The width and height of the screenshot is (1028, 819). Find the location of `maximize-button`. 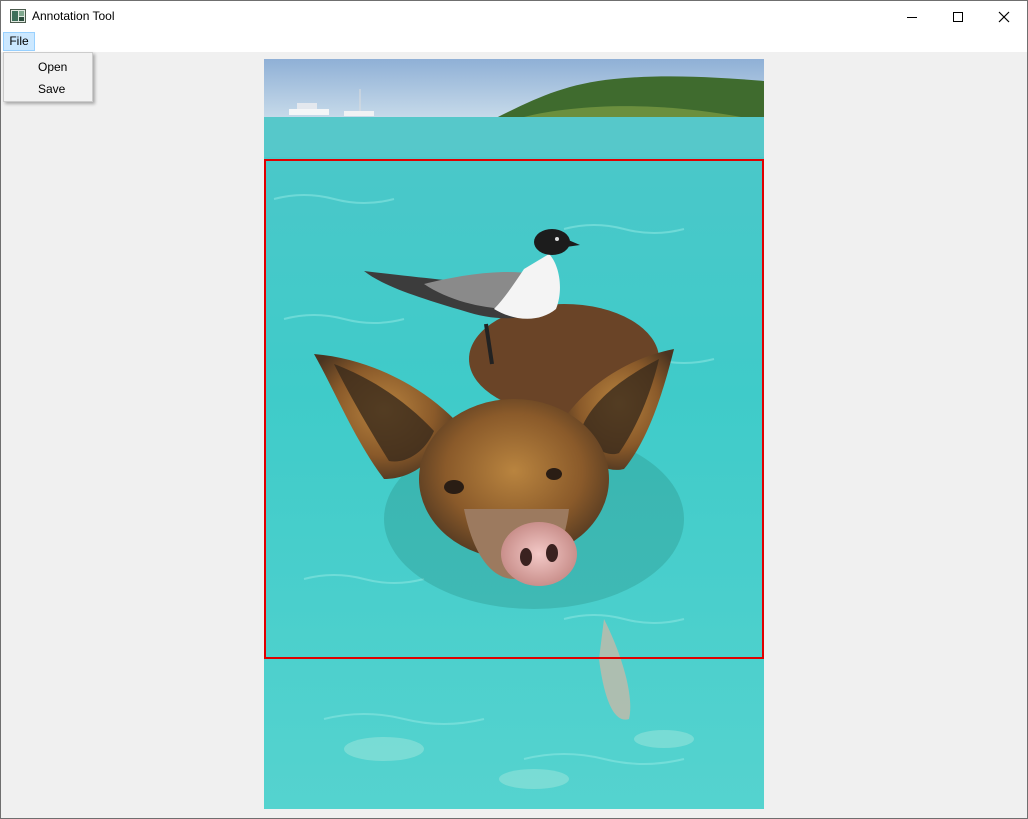

maximize-button is located at coordinates (958, 16).